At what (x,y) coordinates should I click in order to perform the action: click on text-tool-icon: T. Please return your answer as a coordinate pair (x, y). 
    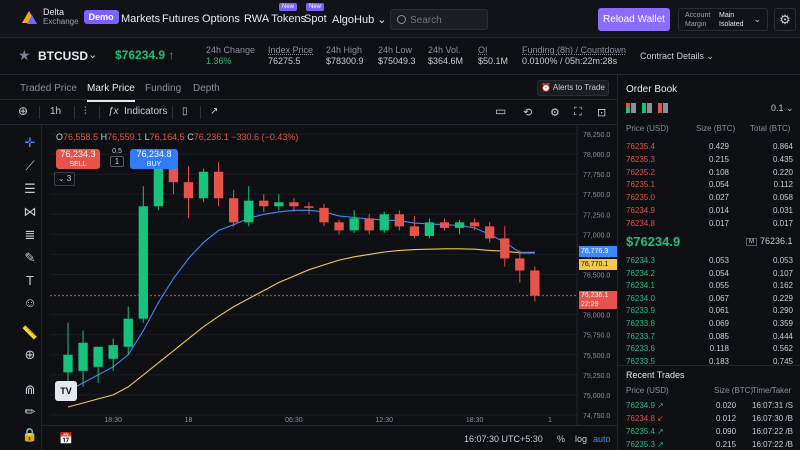
    Looking at the image, I should click on (30, 280).